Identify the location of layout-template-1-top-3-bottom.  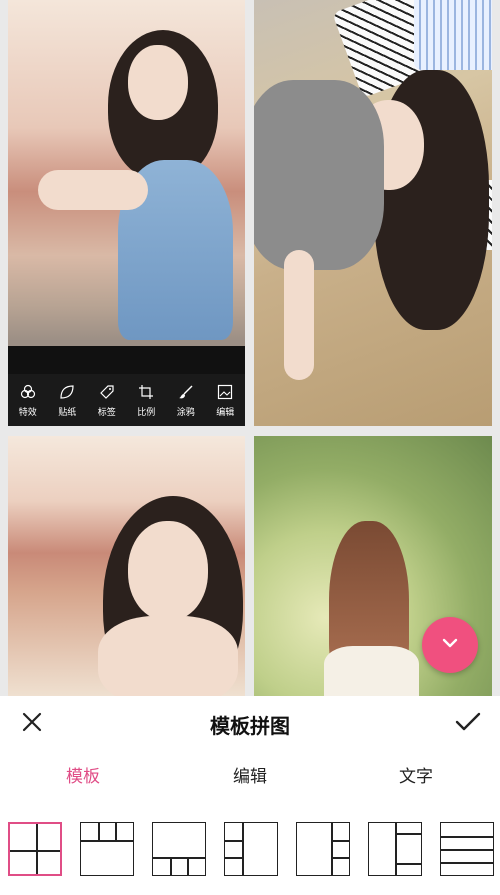
(179, 849).